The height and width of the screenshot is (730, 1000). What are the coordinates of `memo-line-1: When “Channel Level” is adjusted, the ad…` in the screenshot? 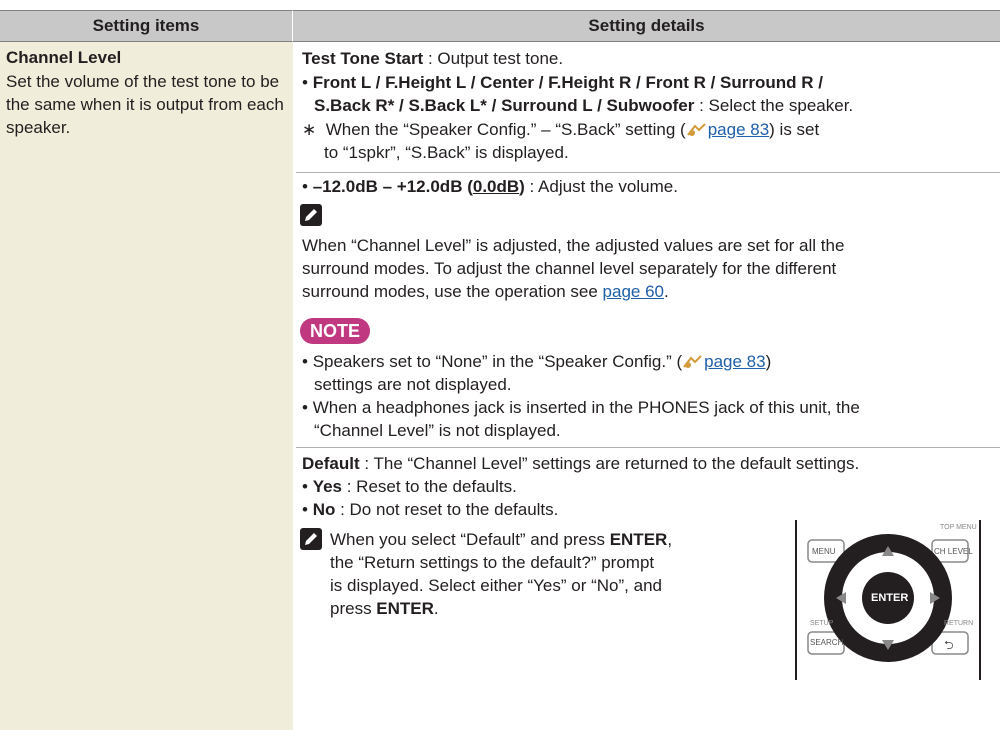 It's located at (573, 245).